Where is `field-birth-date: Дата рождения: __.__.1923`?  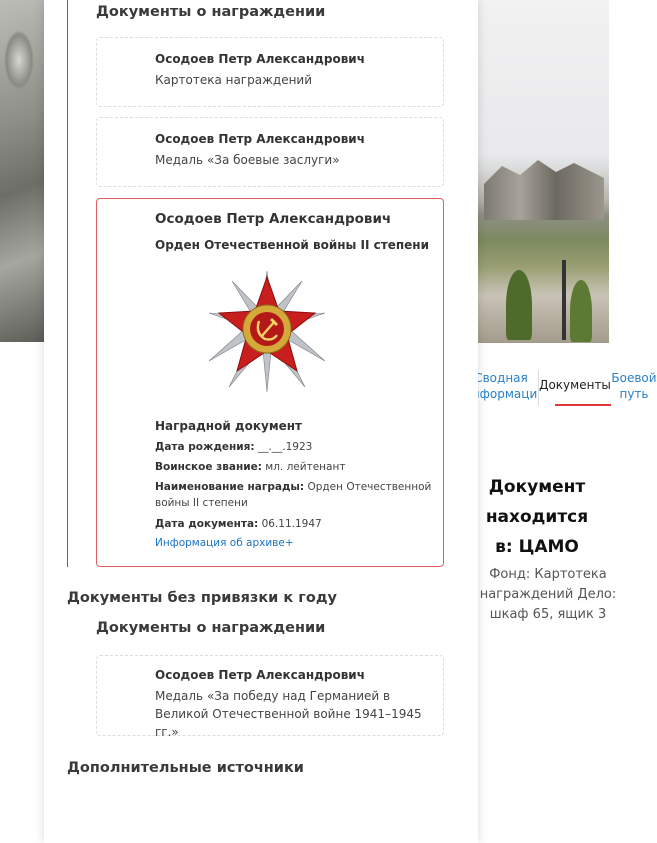 field-birth-date: Дата рождения: __.__.1923 is located at coordinates (297, 447).